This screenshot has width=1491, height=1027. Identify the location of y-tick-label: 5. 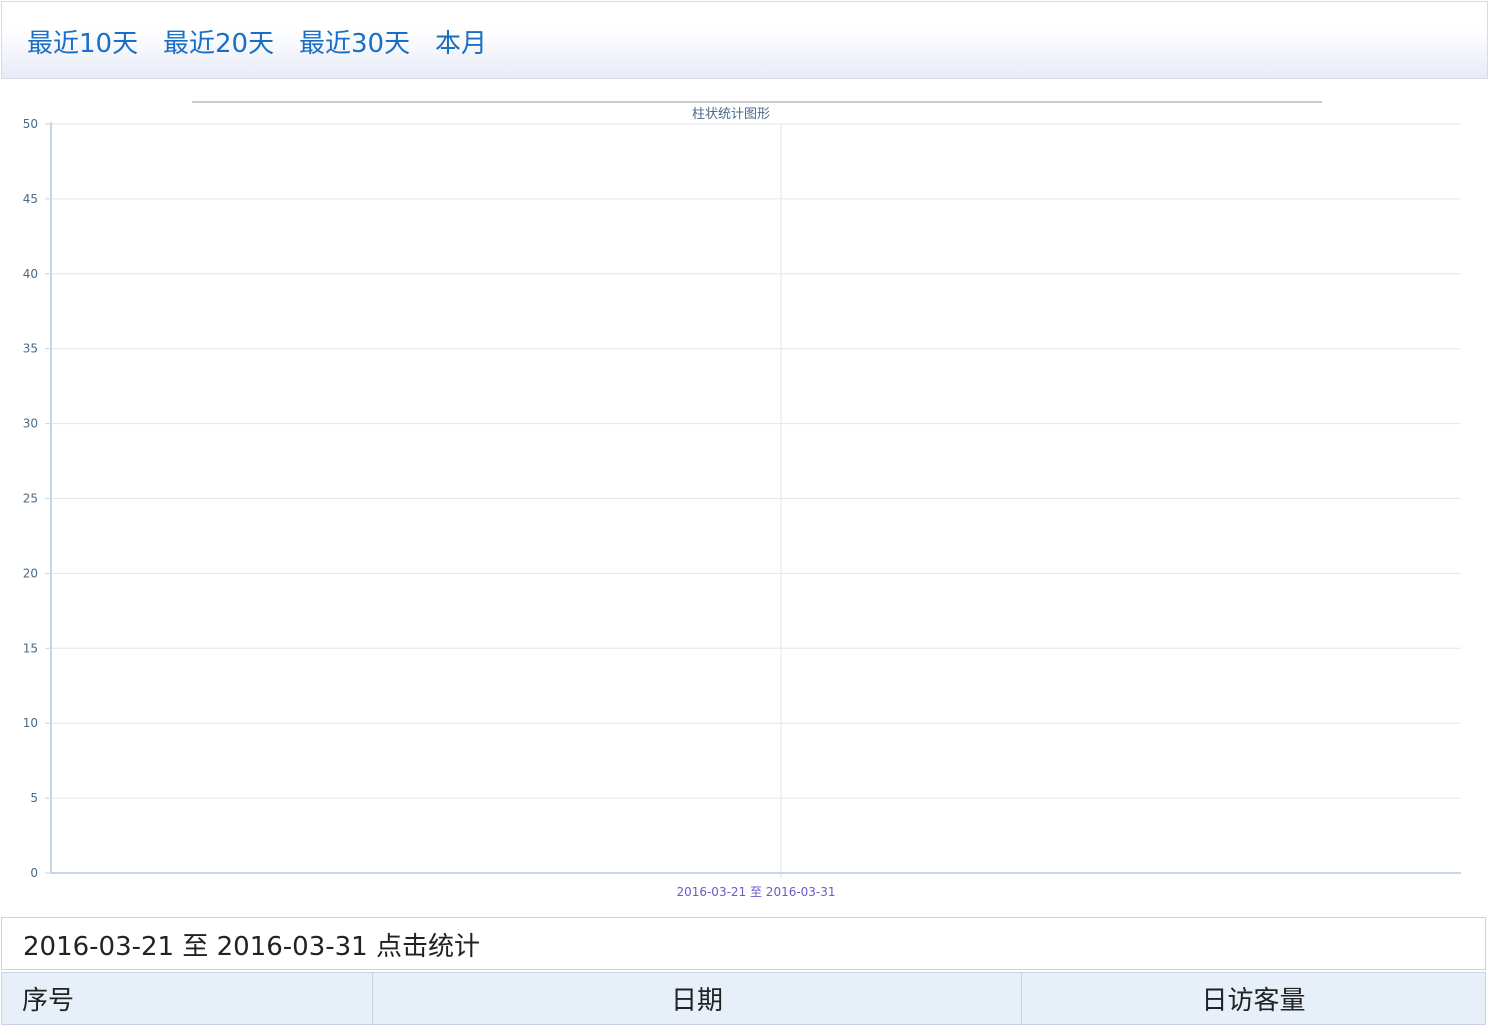
(34, 798).